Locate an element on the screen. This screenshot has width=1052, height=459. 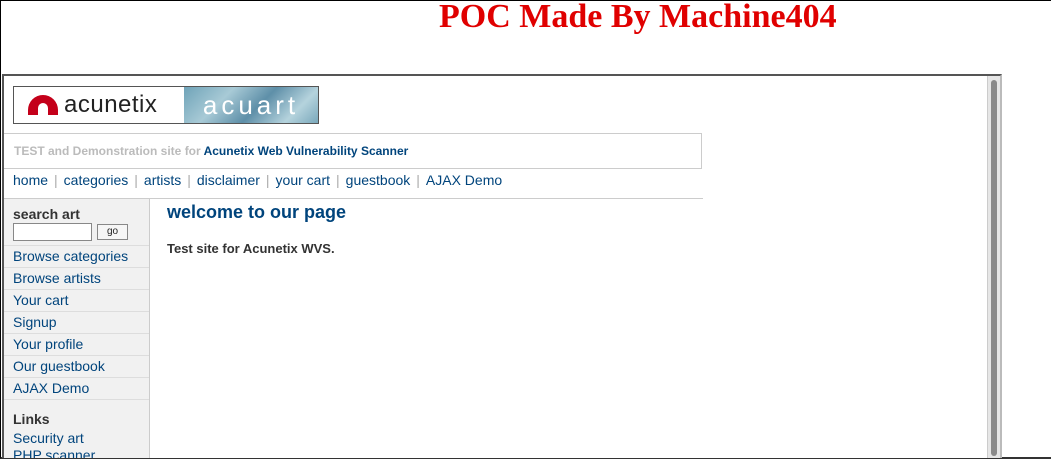
sidebar-link: Our guestbook is located at coordinates (59, 366).